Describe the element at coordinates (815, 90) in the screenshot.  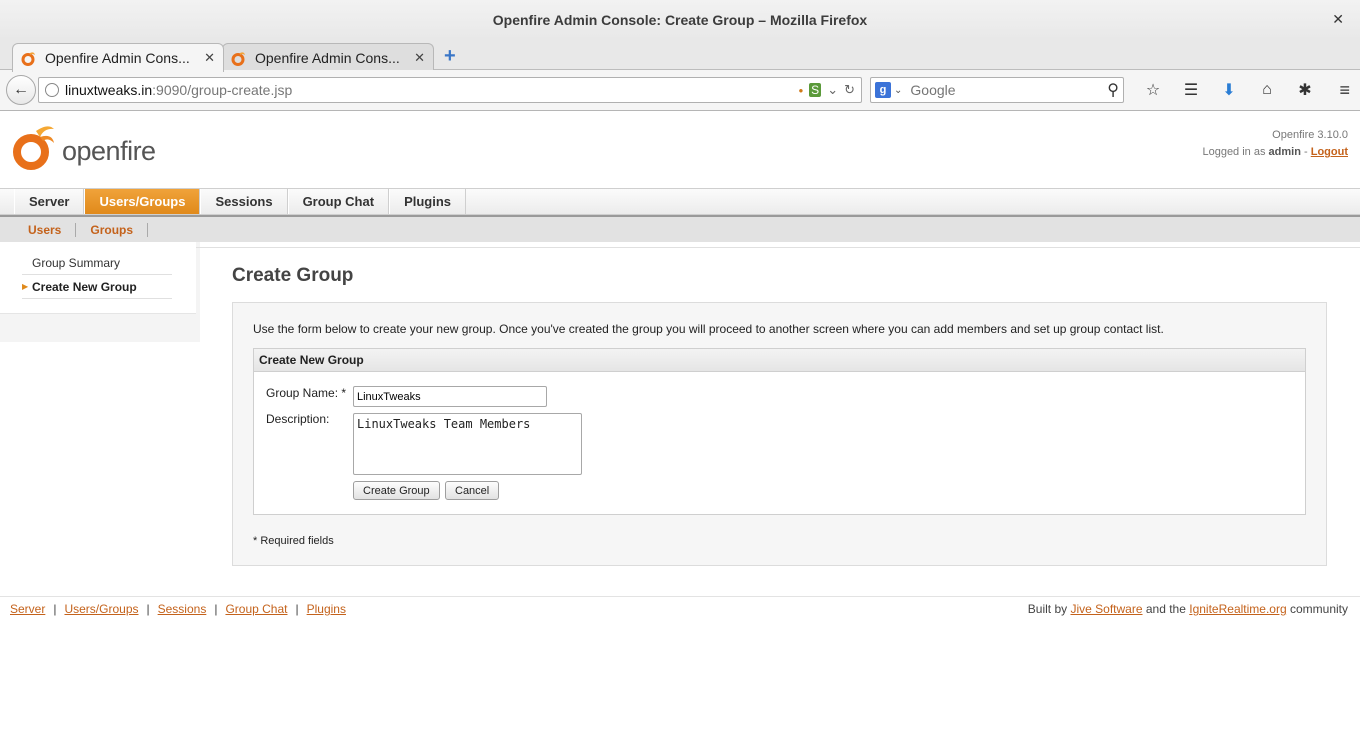
I see `site-addon-icon: S` at that location.